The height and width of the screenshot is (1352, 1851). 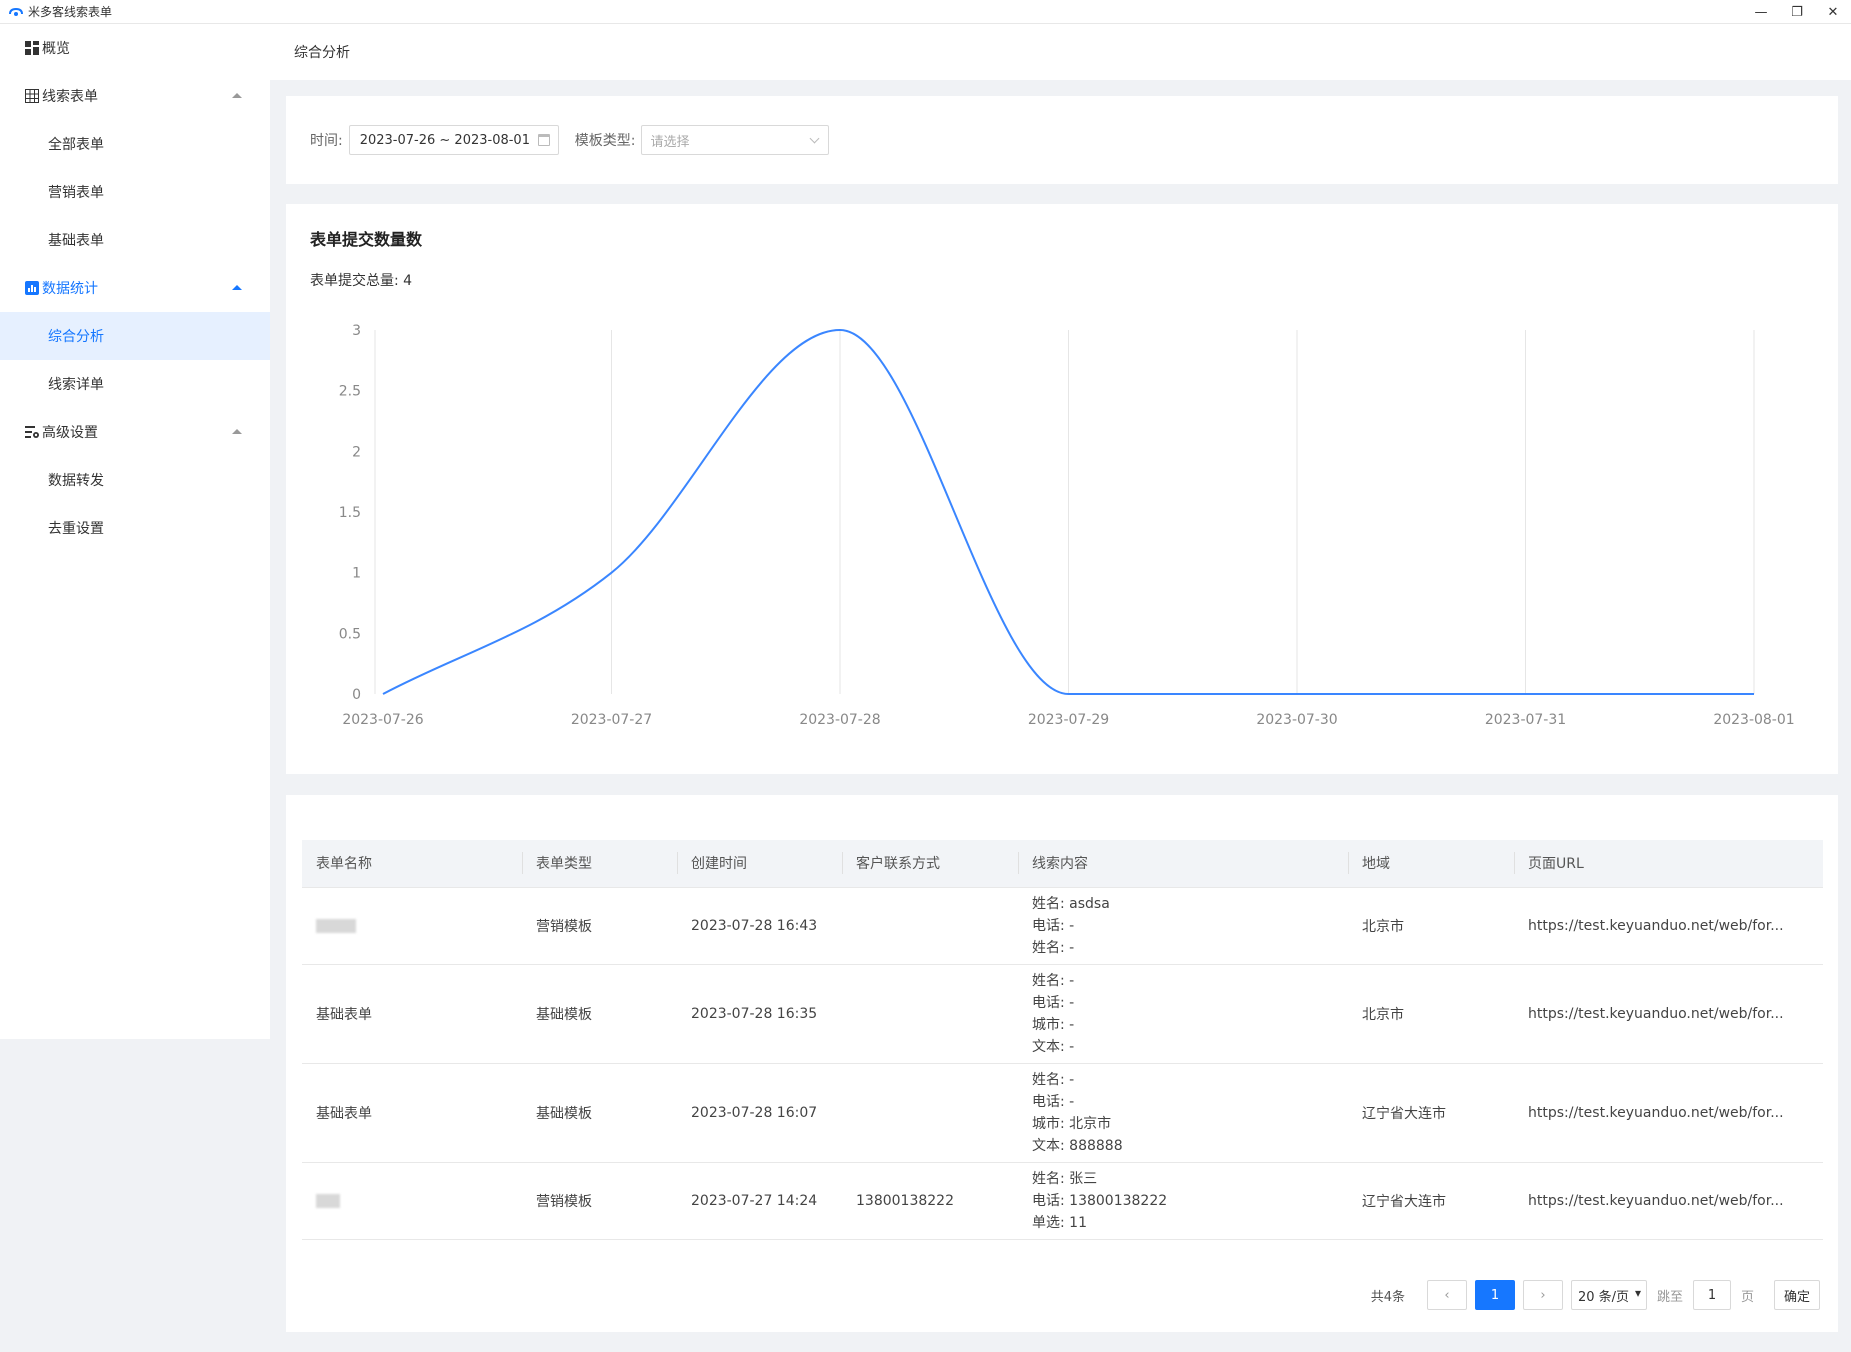 What do you see at coordinates (1747, 1297) in the screenshot?
I see `page-unit-label: 页` at bounding box center [1747, 1297].